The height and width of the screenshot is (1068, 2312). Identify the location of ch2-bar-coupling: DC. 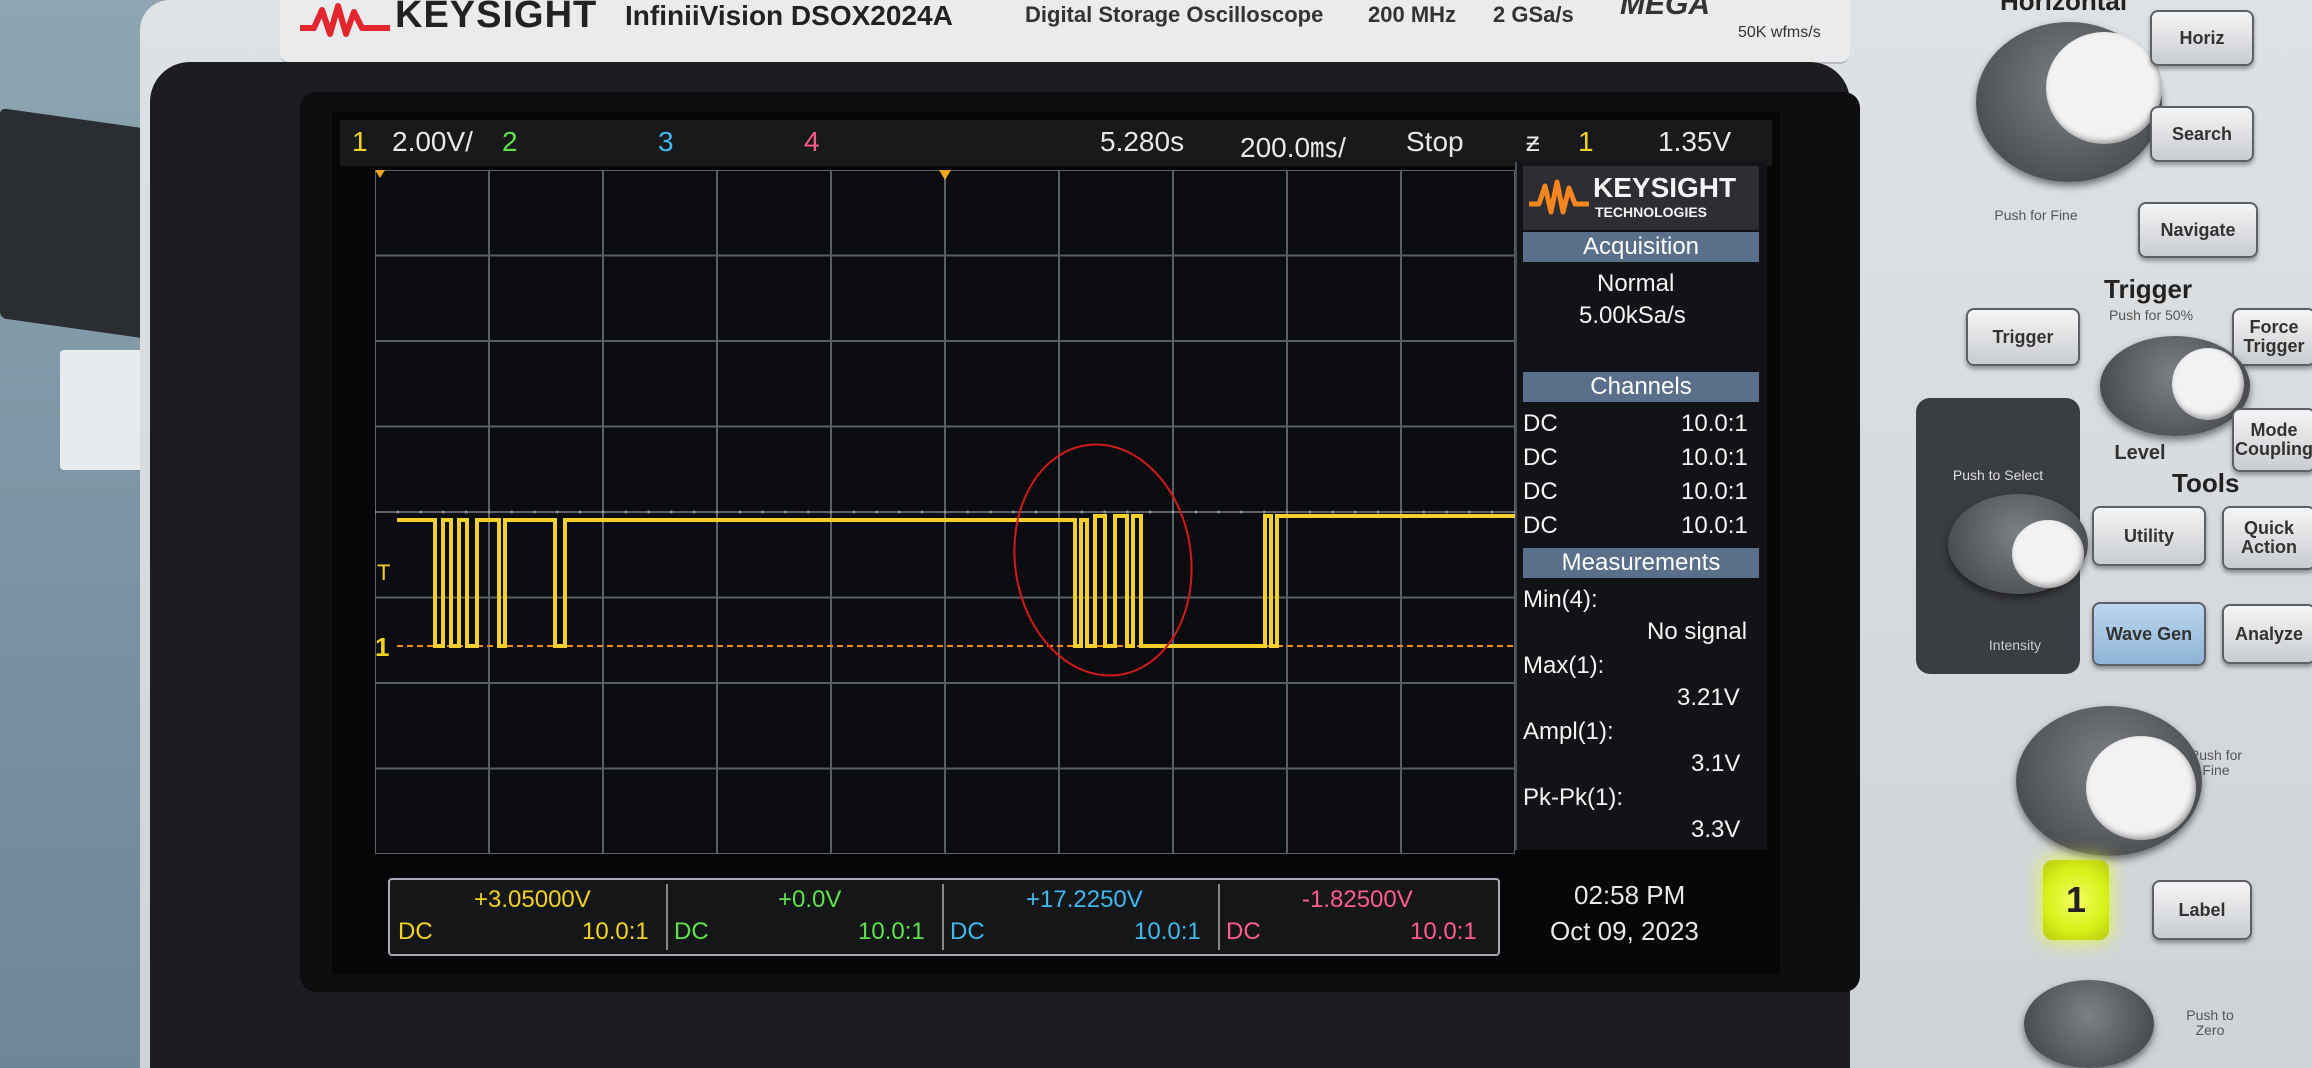
(691, 931).